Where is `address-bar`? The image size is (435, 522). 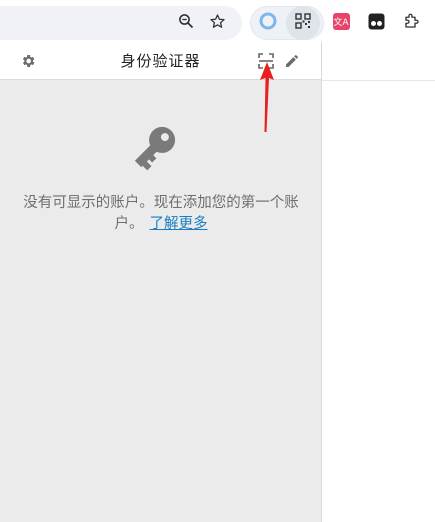
address-bar is located at coordinates (121, 23).